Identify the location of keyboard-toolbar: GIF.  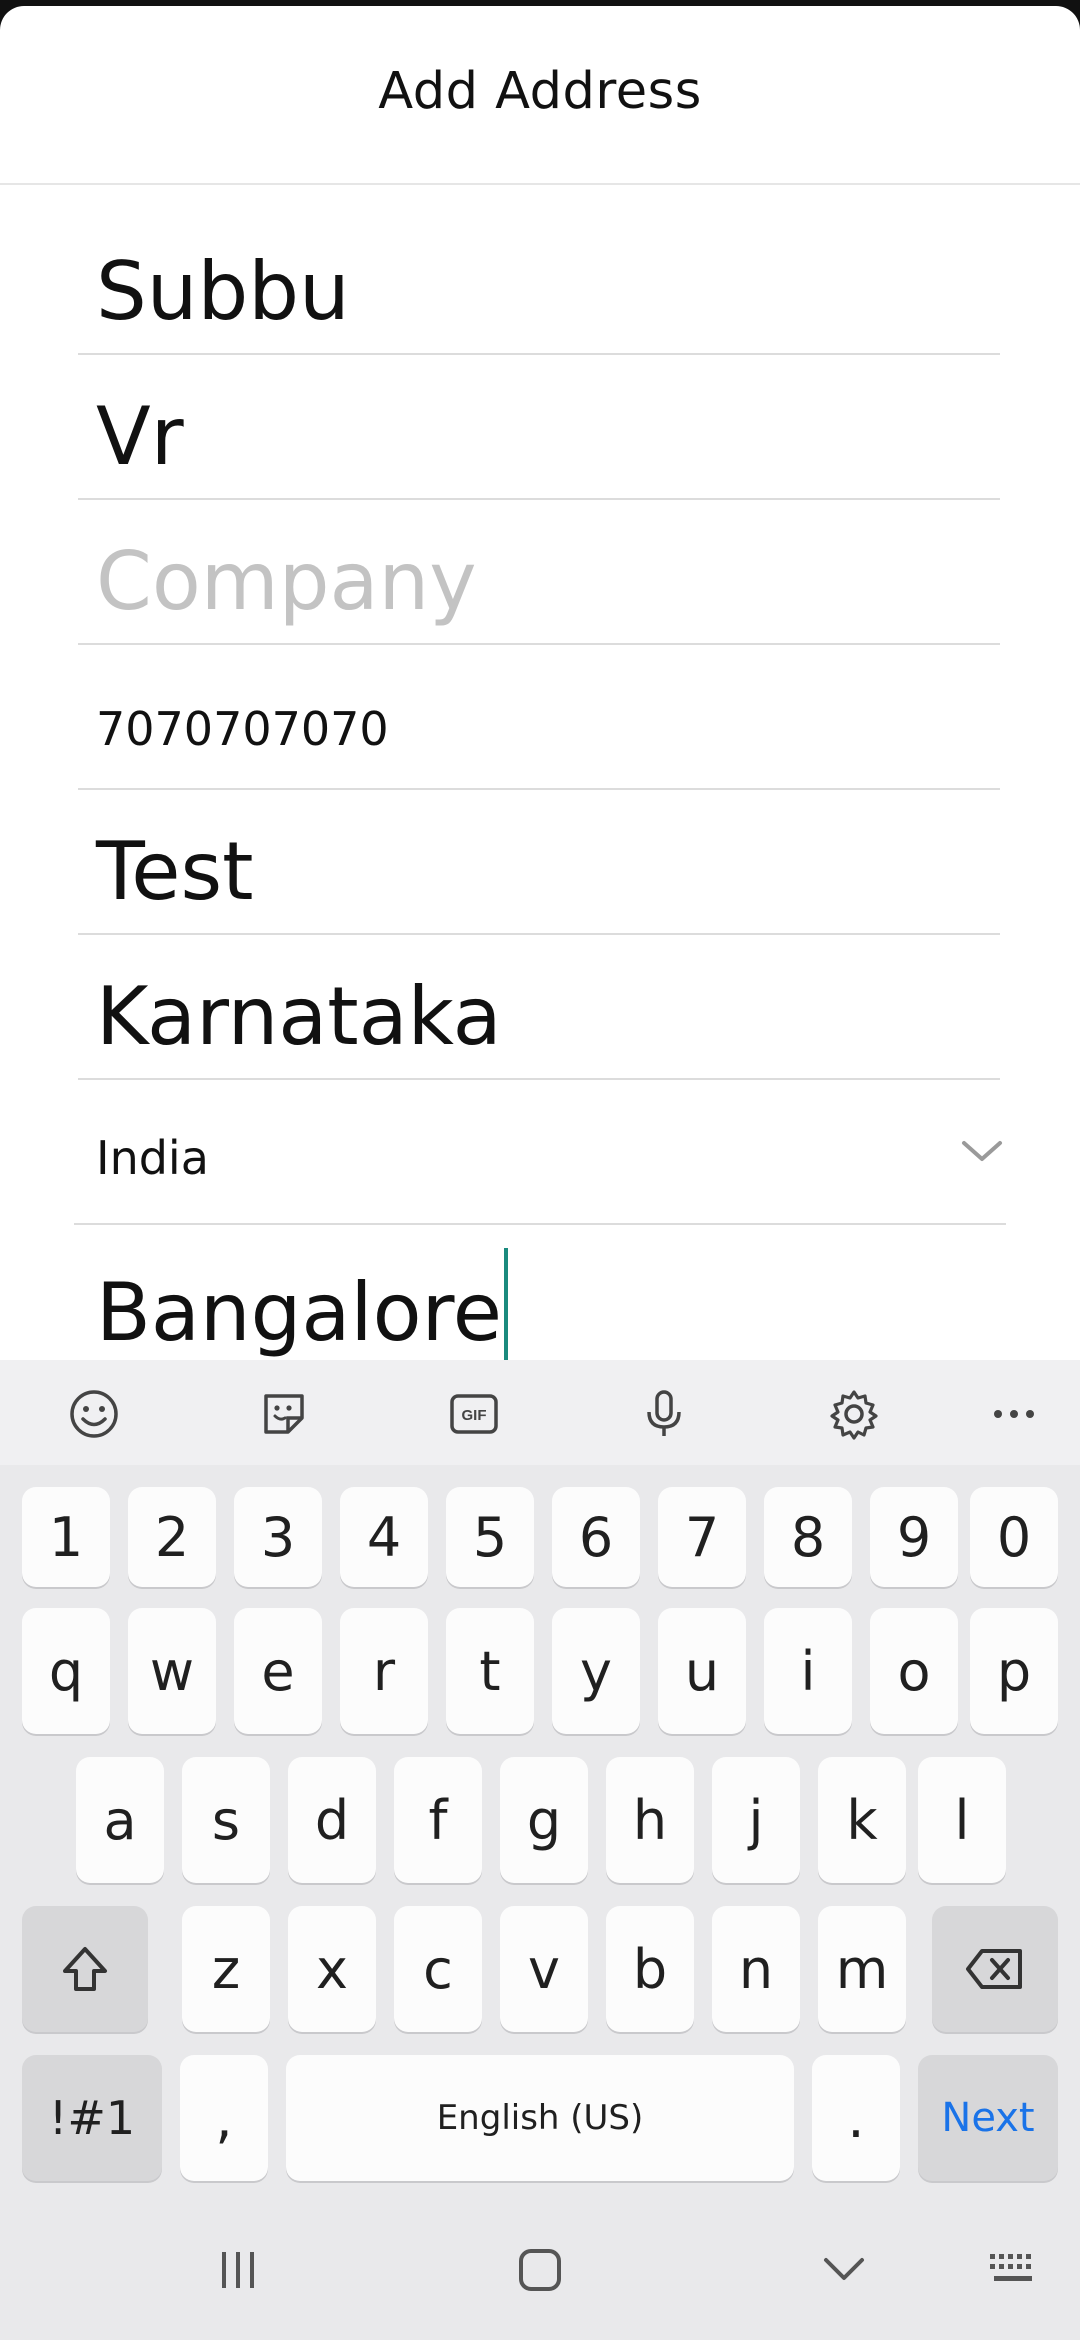
(540, 1412).